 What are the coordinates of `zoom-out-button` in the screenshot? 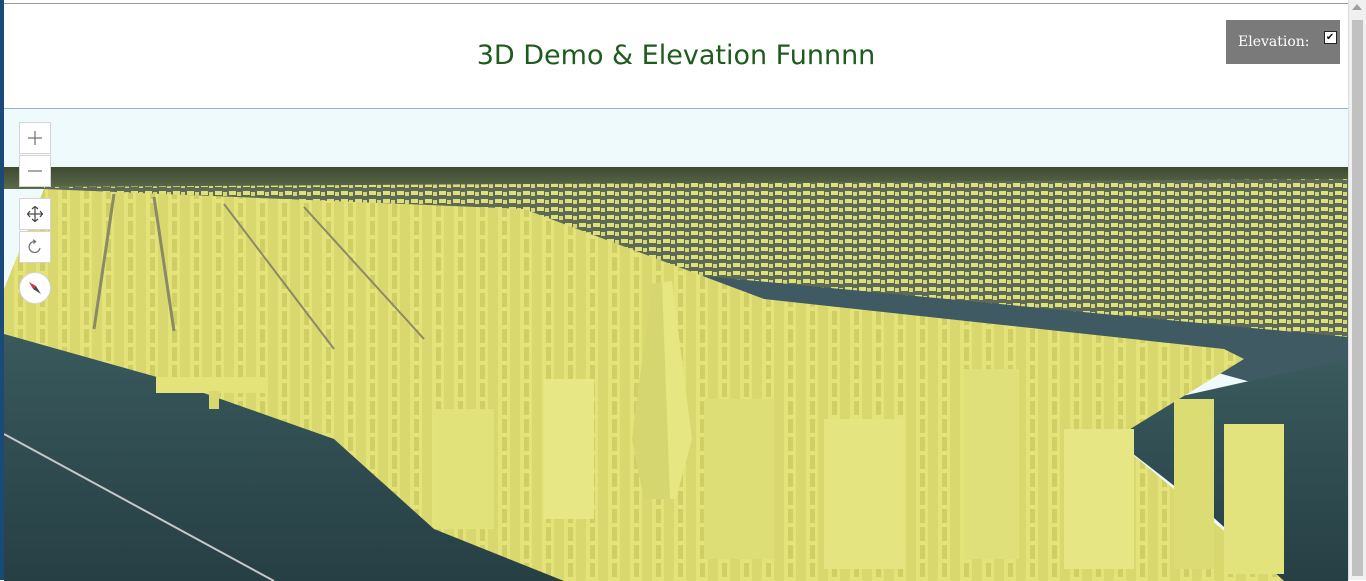 It's located at (35, 171).